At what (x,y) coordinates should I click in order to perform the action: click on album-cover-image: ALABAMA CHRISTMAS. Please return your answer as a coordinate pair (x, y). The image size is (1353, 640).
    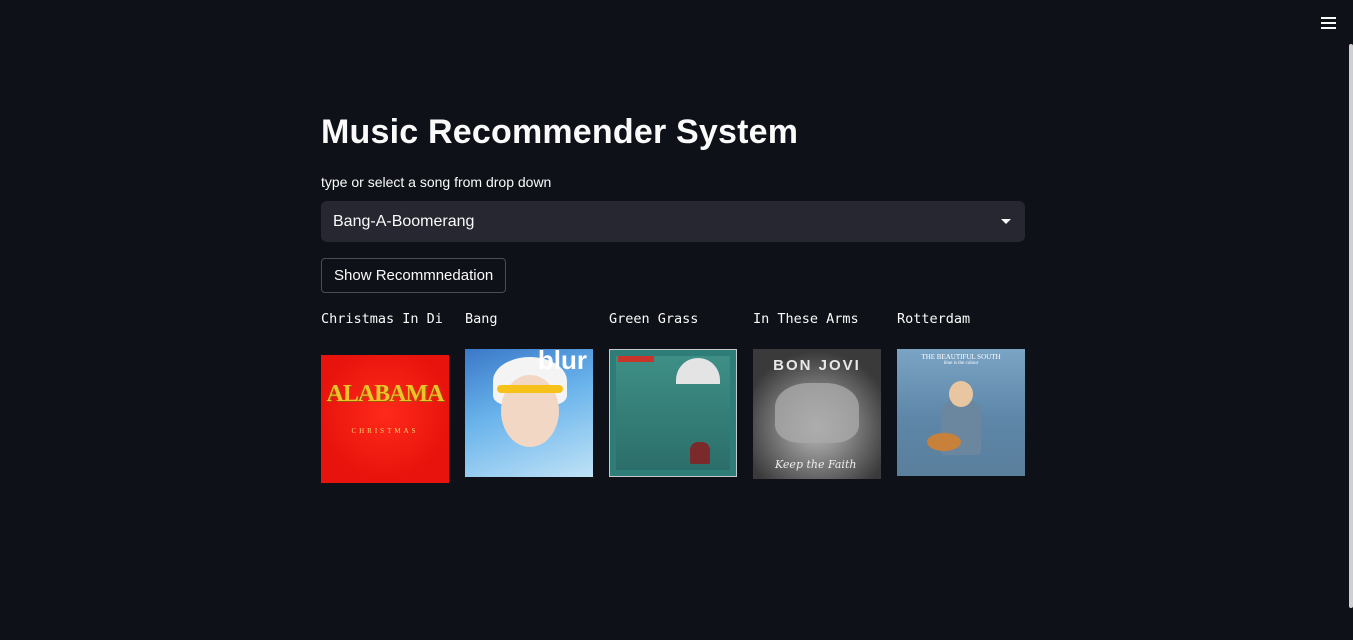
    Looking at the image, I should click on (385, 419).